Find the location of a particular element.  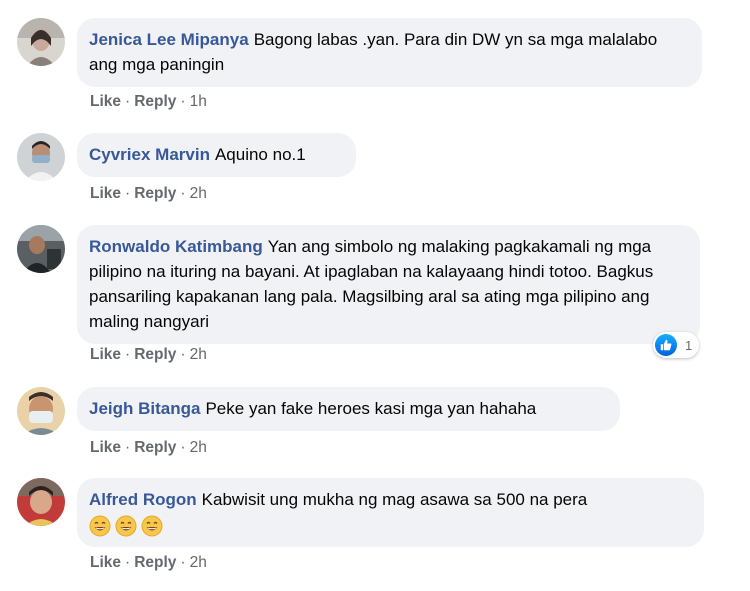

like-icon is located at coordinates (666, 345).